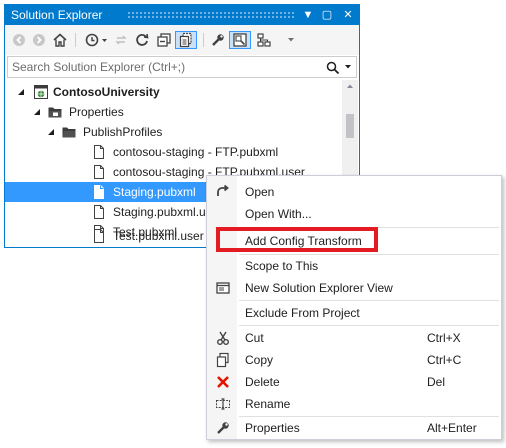 This screenshot has width=506, height=448. What do you see at coordinates (96, 112) in the screenshot?
I see `tree-item-label: Properties` at bounding box center [96, 112].